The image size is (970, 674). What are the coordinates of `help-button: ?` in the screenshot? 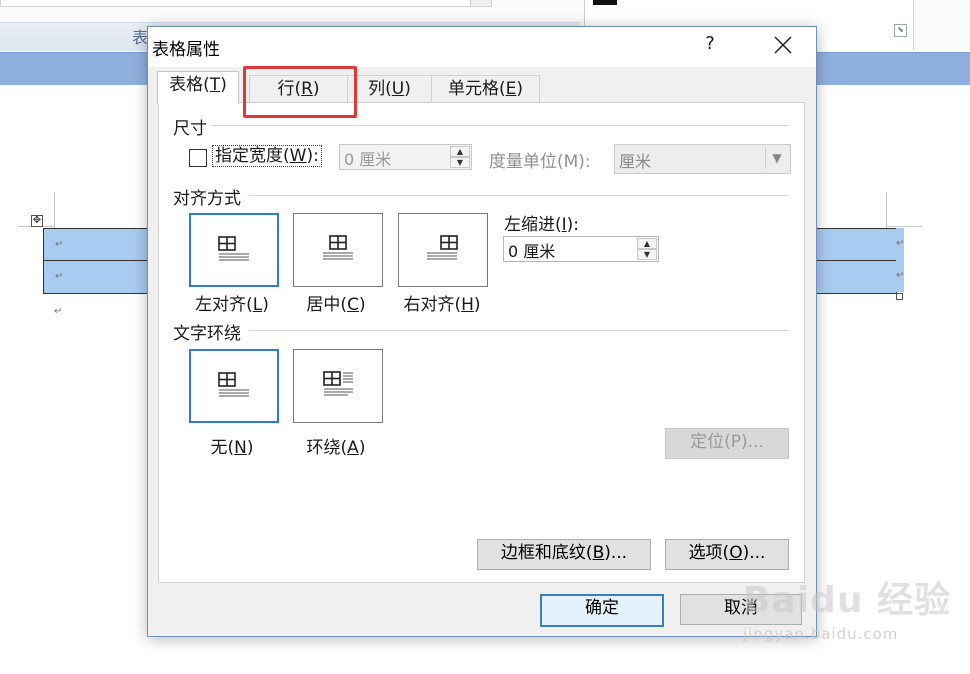 It's located at (710, 45).